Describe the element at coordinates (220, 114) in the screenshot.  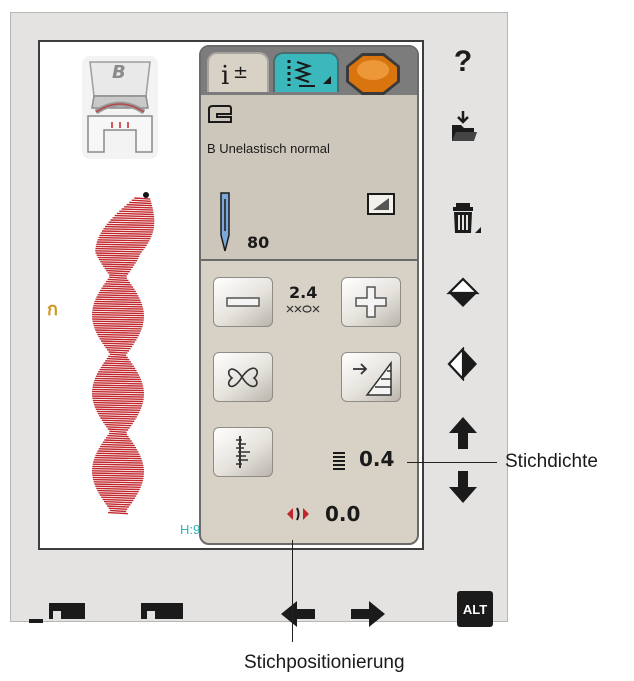
I see `sewing-machine-icon` at that location.